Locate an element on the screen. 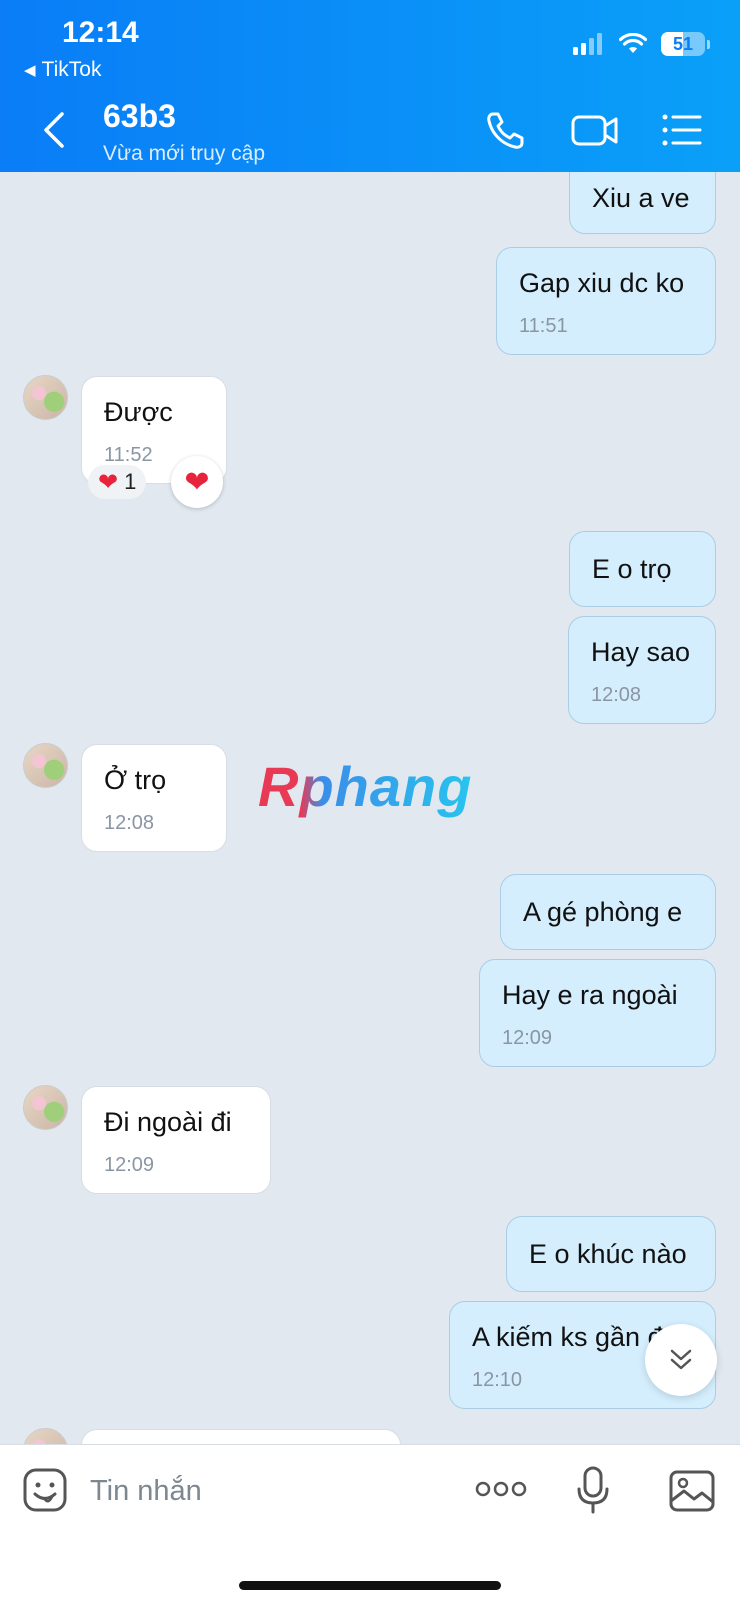  back-button is located at coordinates (56, 130).